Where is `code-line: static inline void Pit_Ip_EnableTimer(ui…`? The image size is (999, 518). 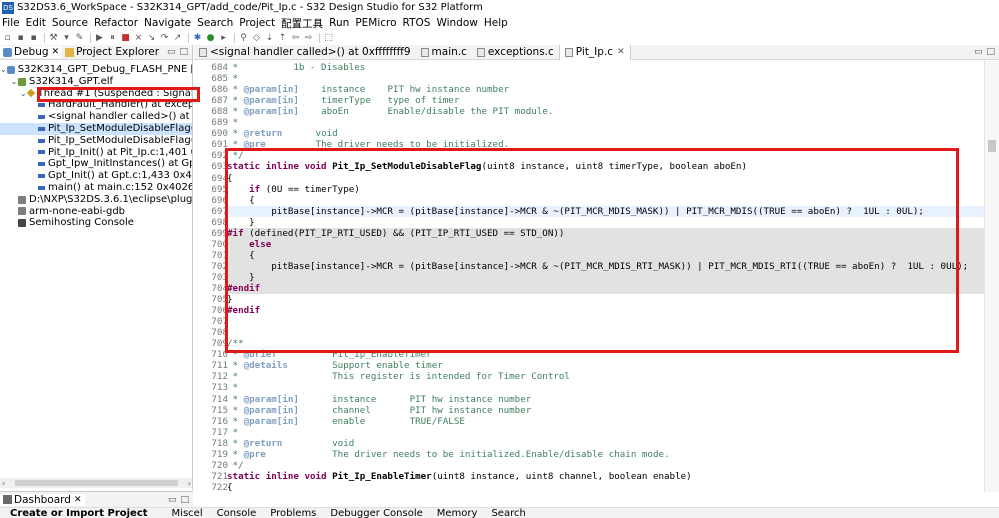 code-line: static inline void Pit_Ip_EnableTimer(ui… is located at coordinates (459, 476).